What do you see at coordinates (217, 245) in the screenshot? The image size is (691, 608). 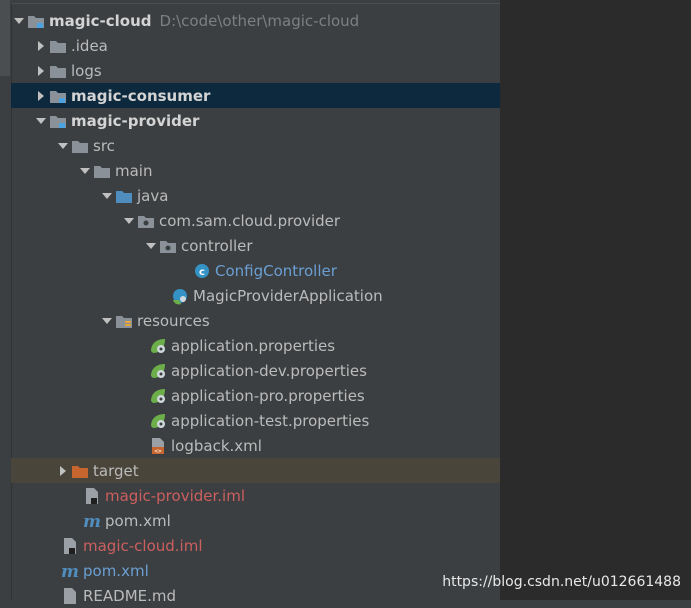 I see `tree-label: controller` at bounding box center [217, 245].